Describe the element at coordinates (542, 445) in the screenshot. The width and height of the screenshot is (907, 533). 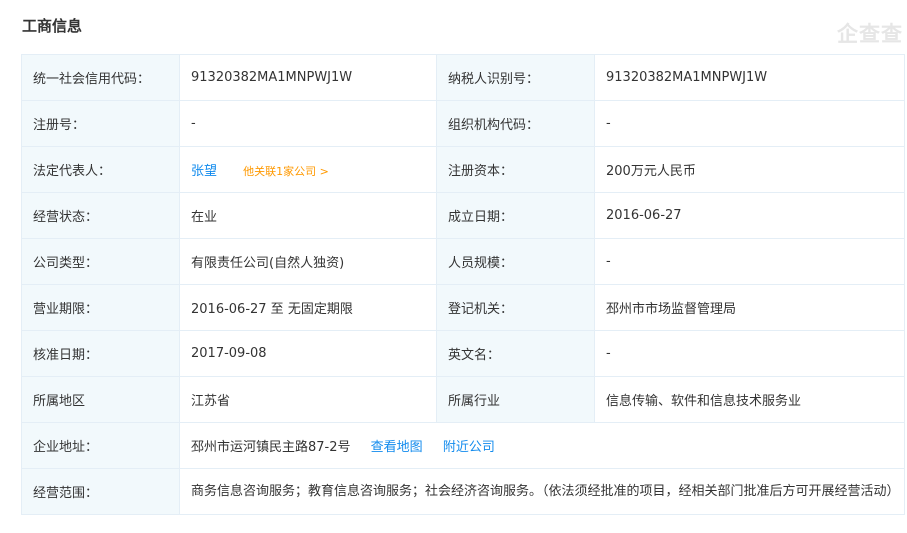
I see `address-cell: 邳州市运河镇民主路87-2号 查看地图 附近公司` at that location.